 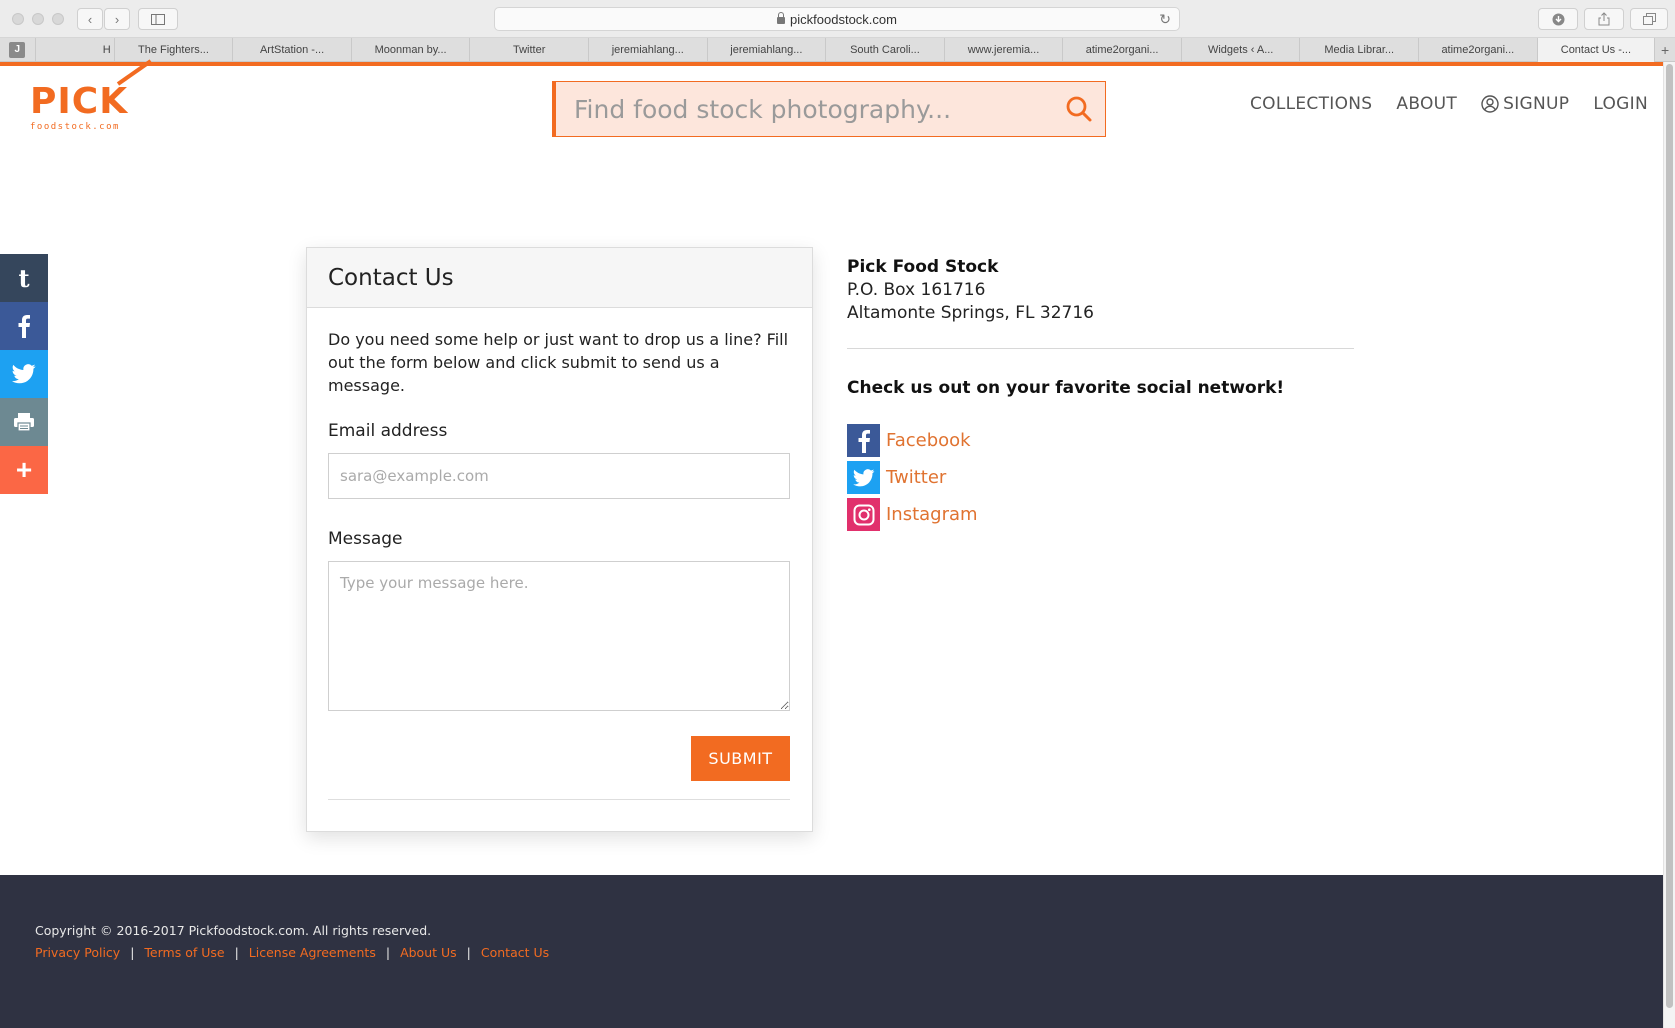 I want to click on zoom-window-icon, so click(x=58, y=19).